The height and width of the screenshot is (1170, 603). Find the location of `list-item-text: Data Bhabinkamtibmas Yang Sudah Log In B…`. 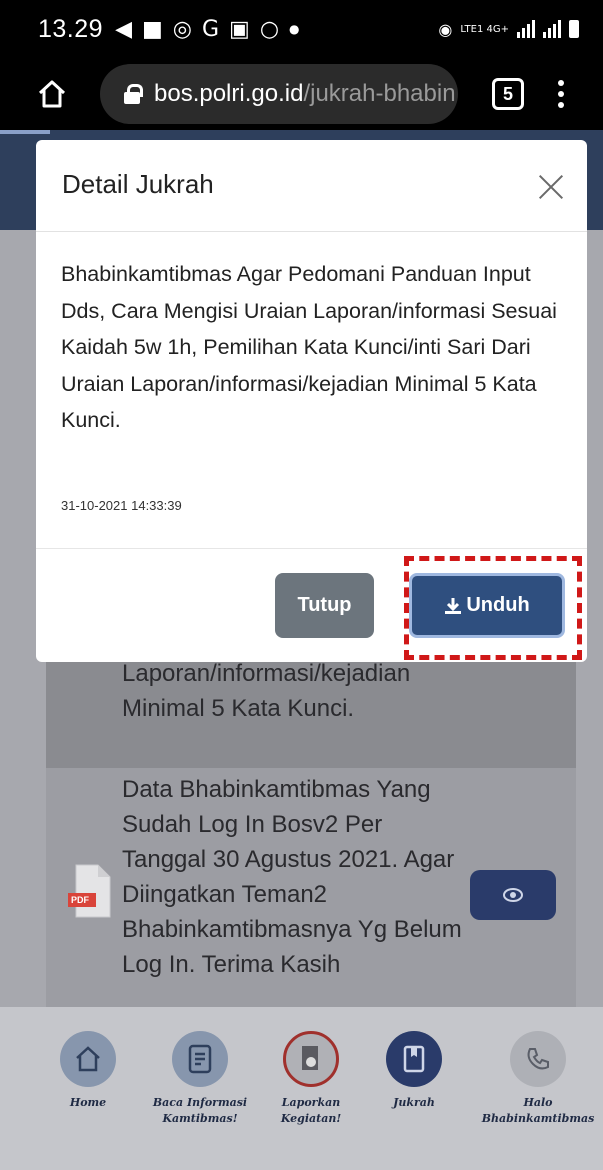

list-item-text: Data Bhabinkamtibmas Yang Sudah Log In B… is located at coordinates (292, 877).